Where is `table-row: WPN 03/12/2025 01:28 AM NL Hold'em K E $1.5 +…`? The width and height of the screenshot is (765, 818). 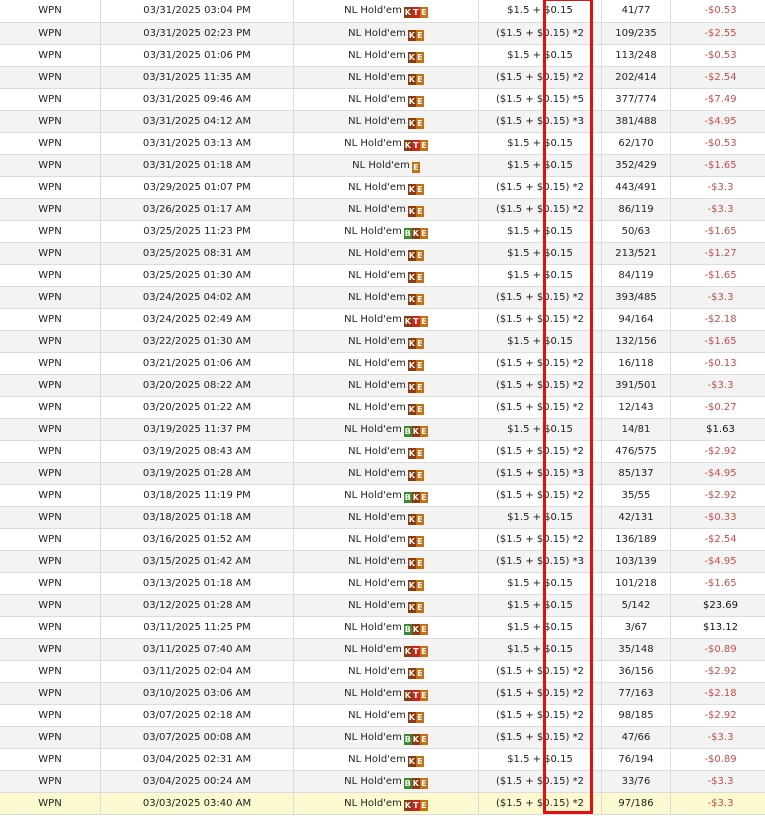 table-row: WPN 03/12/2025 01:28 AM NL Hold'em K E $1.5 +… is located at coordinates (382, 605).